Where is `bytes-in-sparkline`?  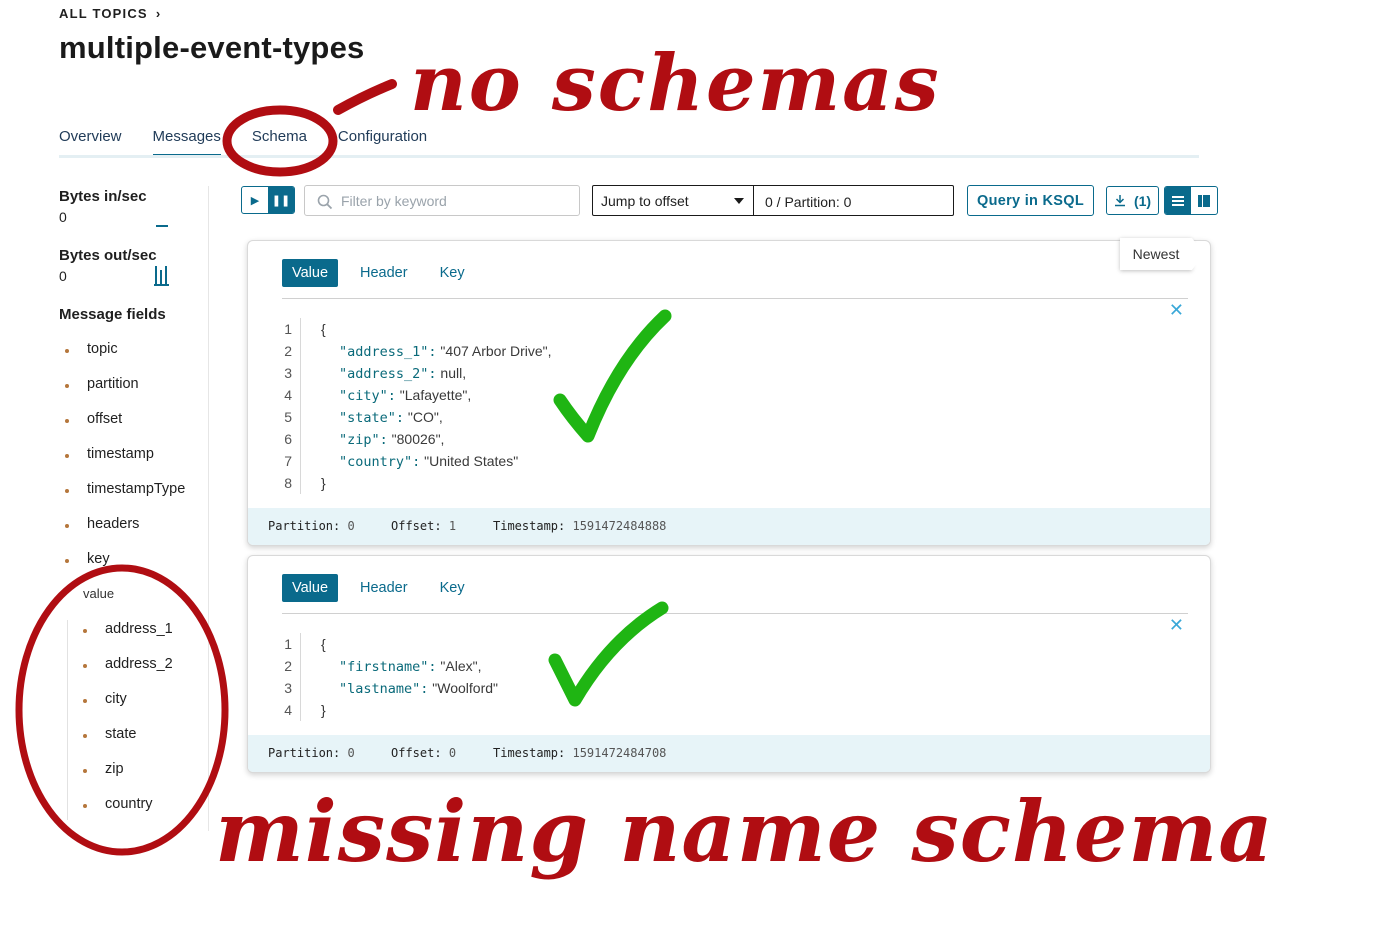 bytes-in-sparkline is located at coordinates (162, 226).